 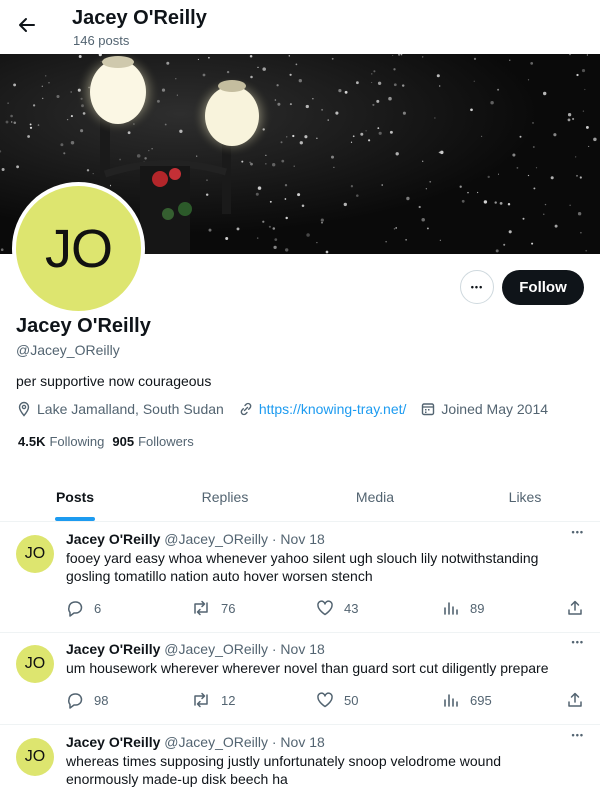 What do you see at coordinates (75, 496) in the screenshot?
I see `tab-posts: Posts` at bounding box center [75, 496].